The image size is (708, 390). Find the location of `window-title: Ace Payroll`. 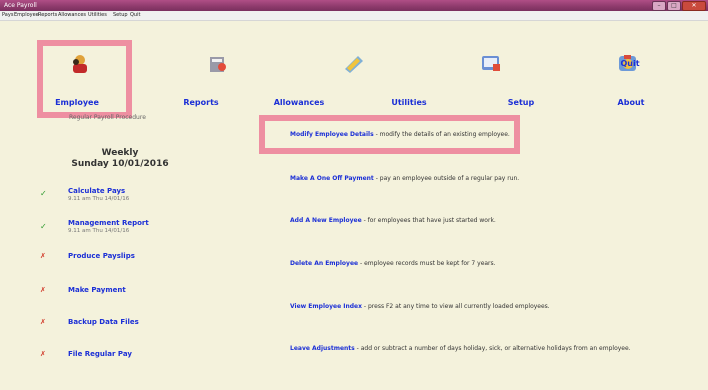

window-title: Ace Payroll is located at coordinates (20, 5).